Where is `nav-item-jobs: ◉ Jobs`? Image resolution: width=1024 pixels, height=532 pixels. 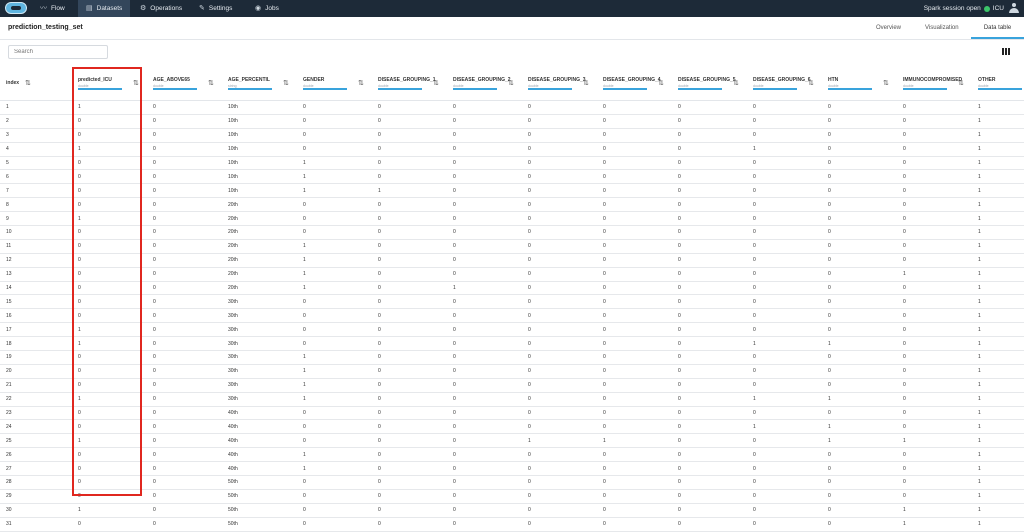
nav-item-jobs: ◉ Jobs is located at coordinates (267, 8).